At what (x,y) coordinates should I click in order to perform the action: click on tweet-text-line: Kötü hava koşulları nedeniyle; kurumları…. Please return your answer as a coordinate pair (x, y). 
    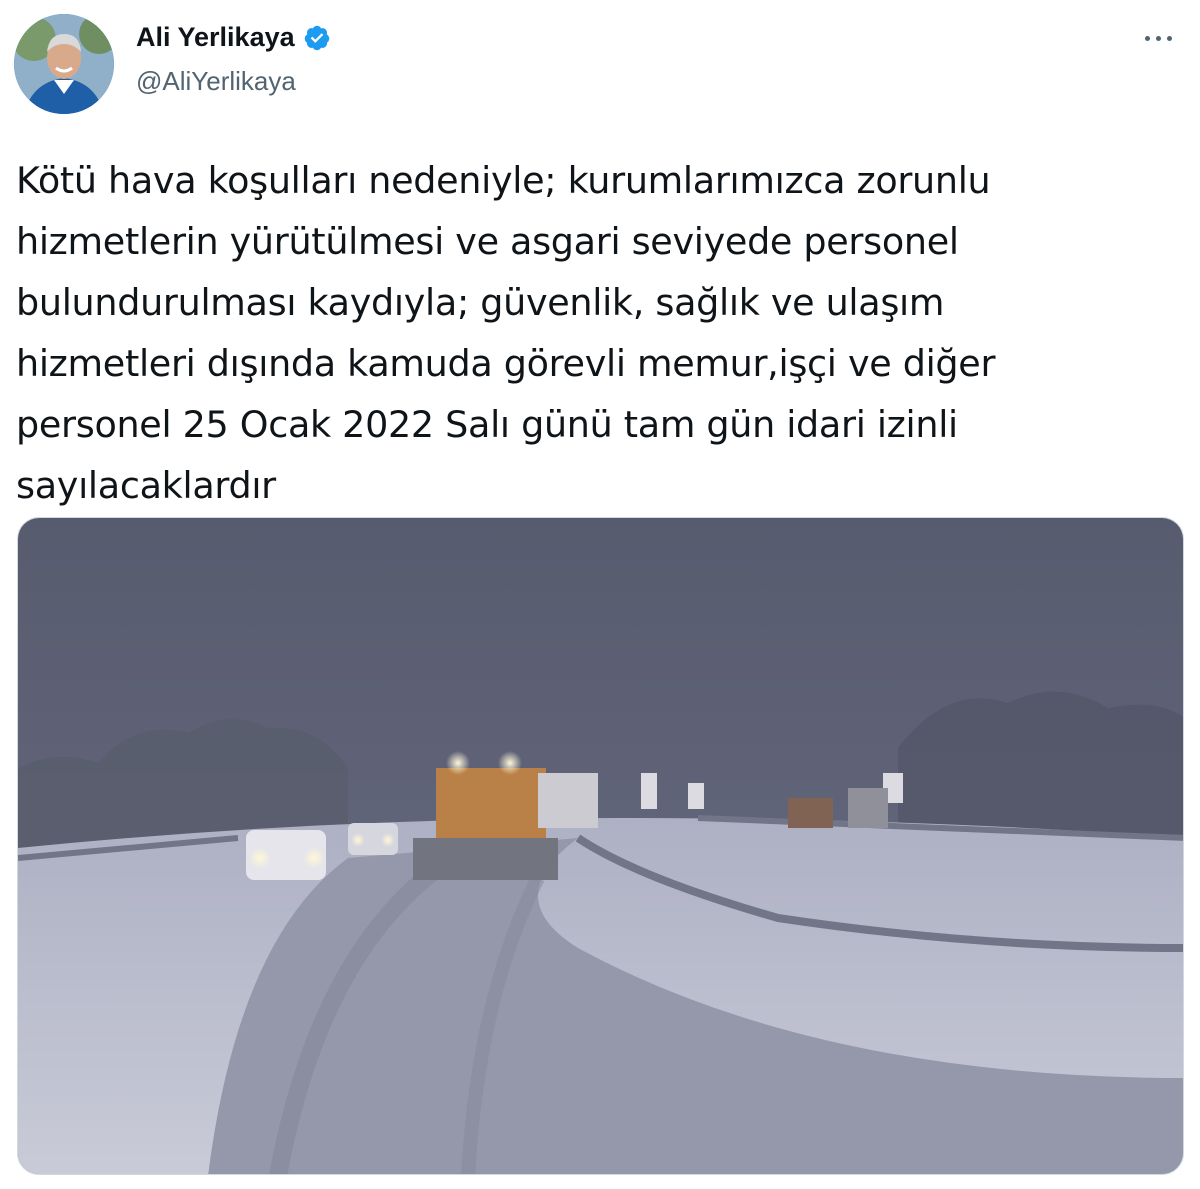
    Looking at the image, I should click on (503, 180).